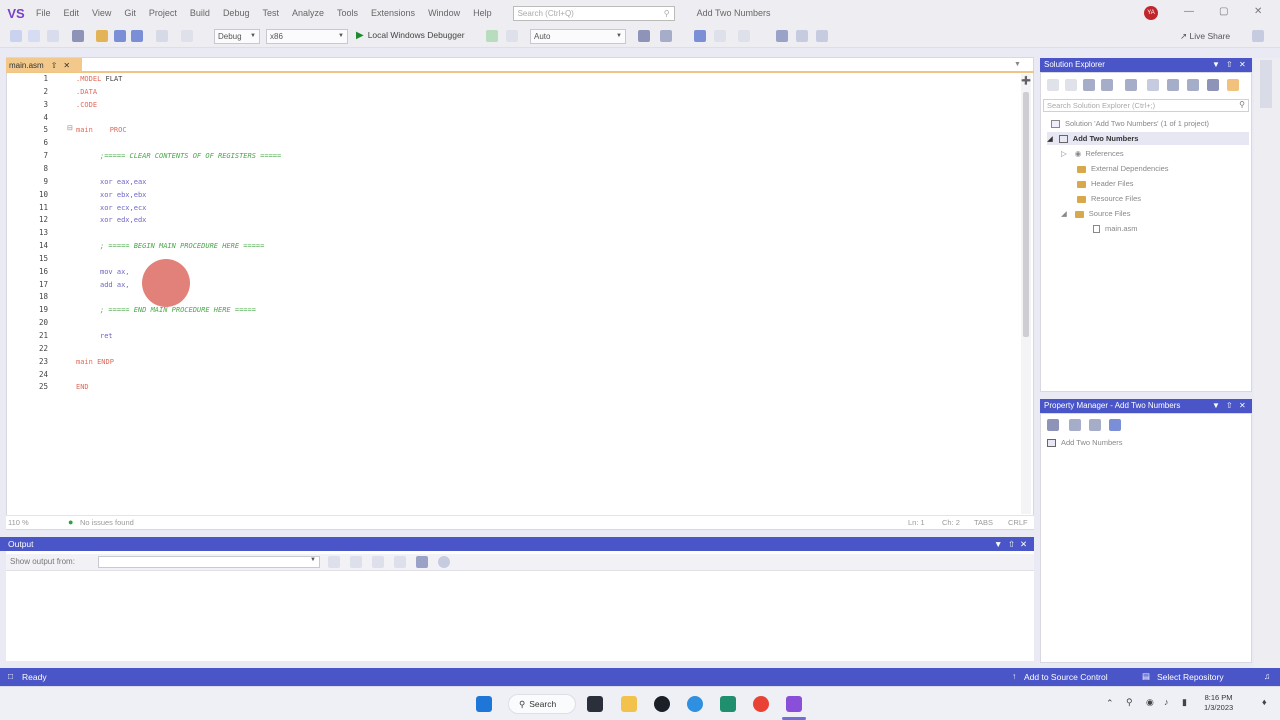 The image size is (1280, 720). I want to click on collapse-all-icon, so click(1173, 85).